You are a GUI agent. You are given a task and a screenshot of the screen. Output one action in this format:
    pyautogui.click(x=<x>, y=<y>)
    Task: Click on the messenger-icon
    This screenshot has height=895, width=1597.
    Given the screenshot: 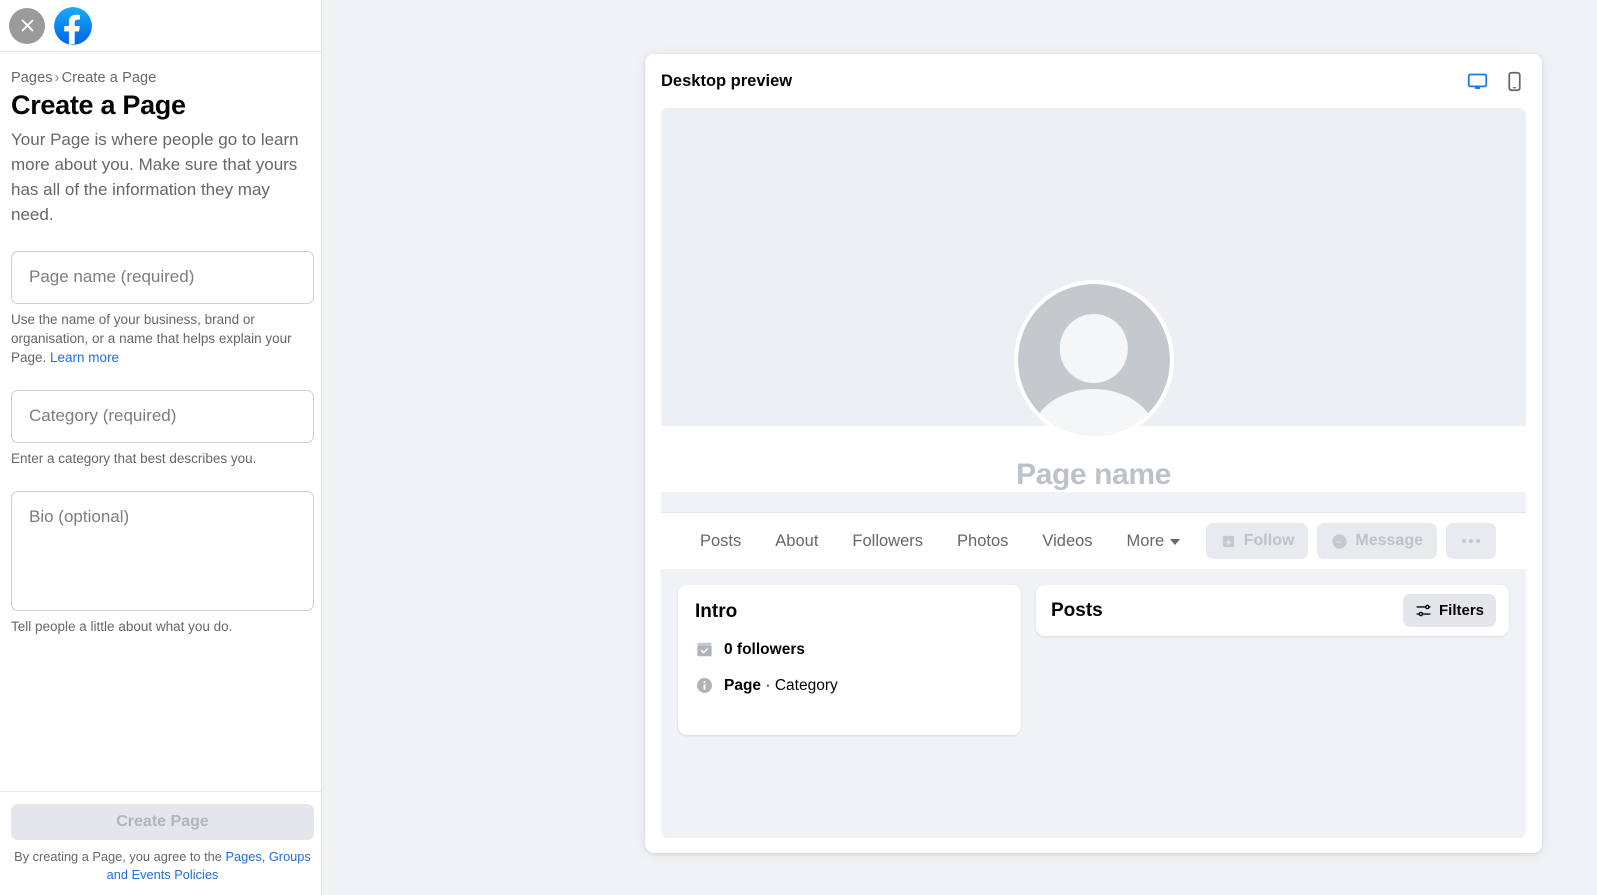 What is the action you would take?
    pyautogui.click(x=1339, y=541)
    